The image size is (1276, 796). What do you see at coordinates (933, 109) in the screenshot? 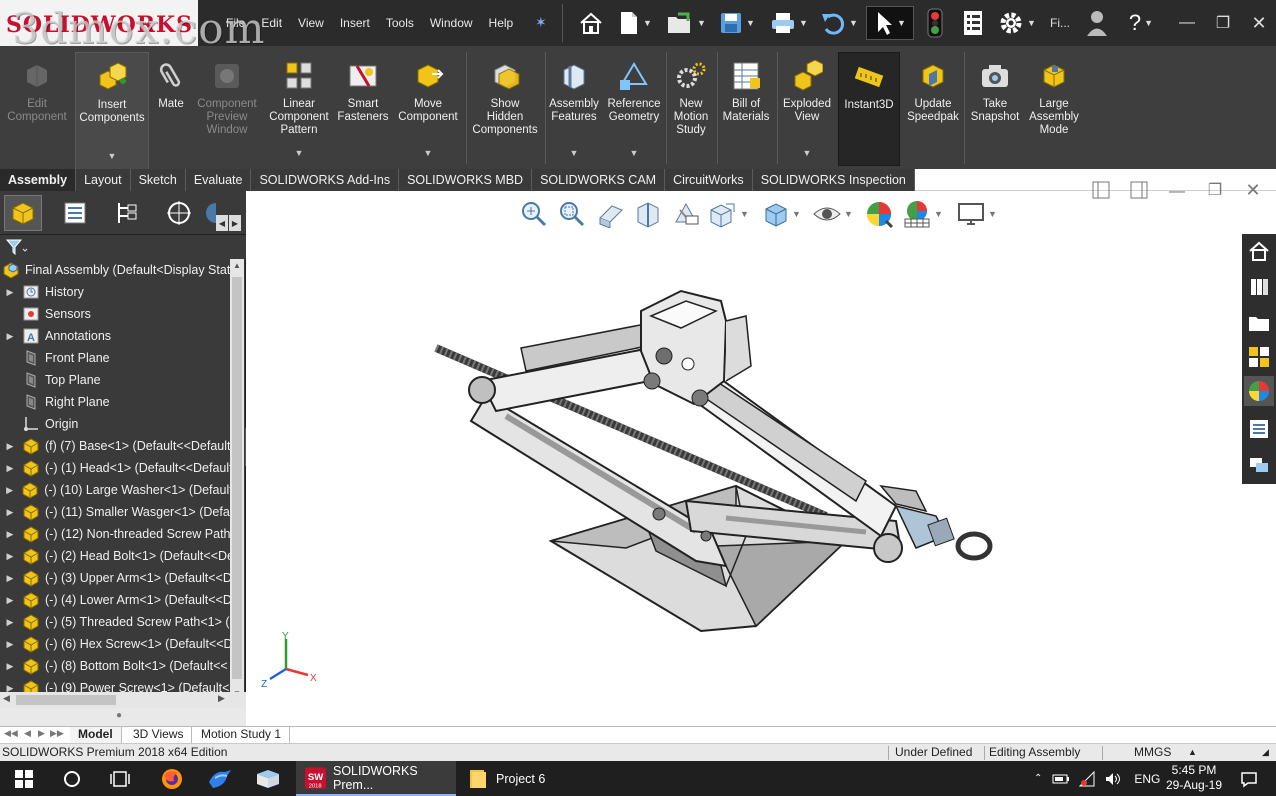
I see `update-speedpak-button: Update Speedpak` at bounding box center [933, 109].